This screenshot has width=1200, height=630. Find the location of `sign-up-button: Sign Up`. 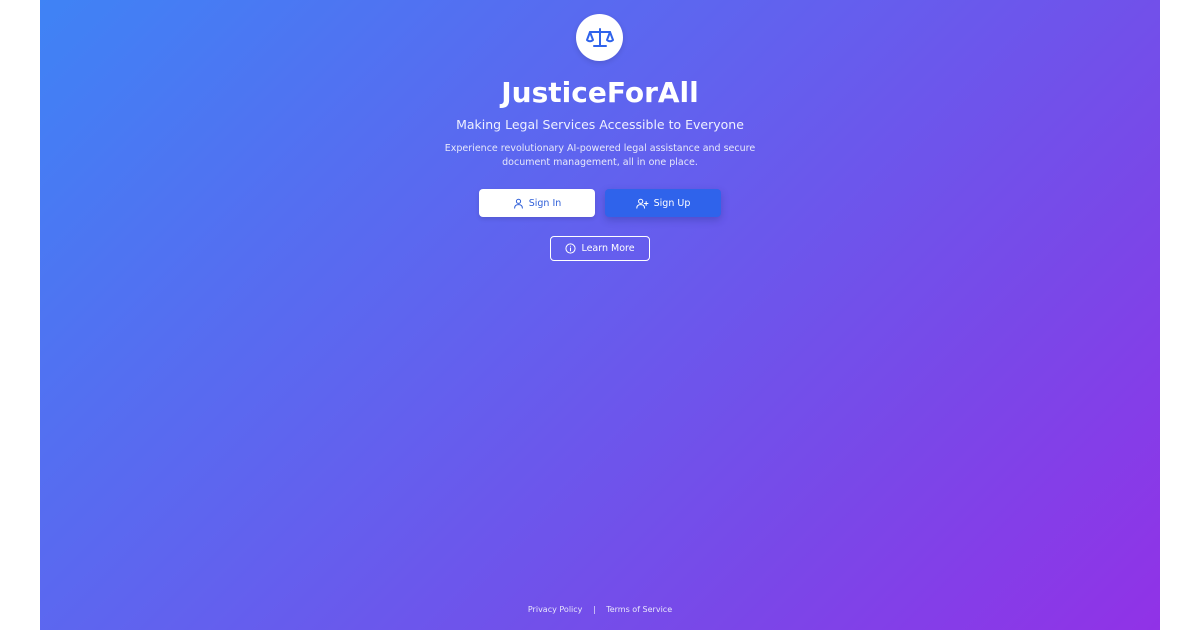

sign-up-button: Sign Up is located at coordinates (663, 203).